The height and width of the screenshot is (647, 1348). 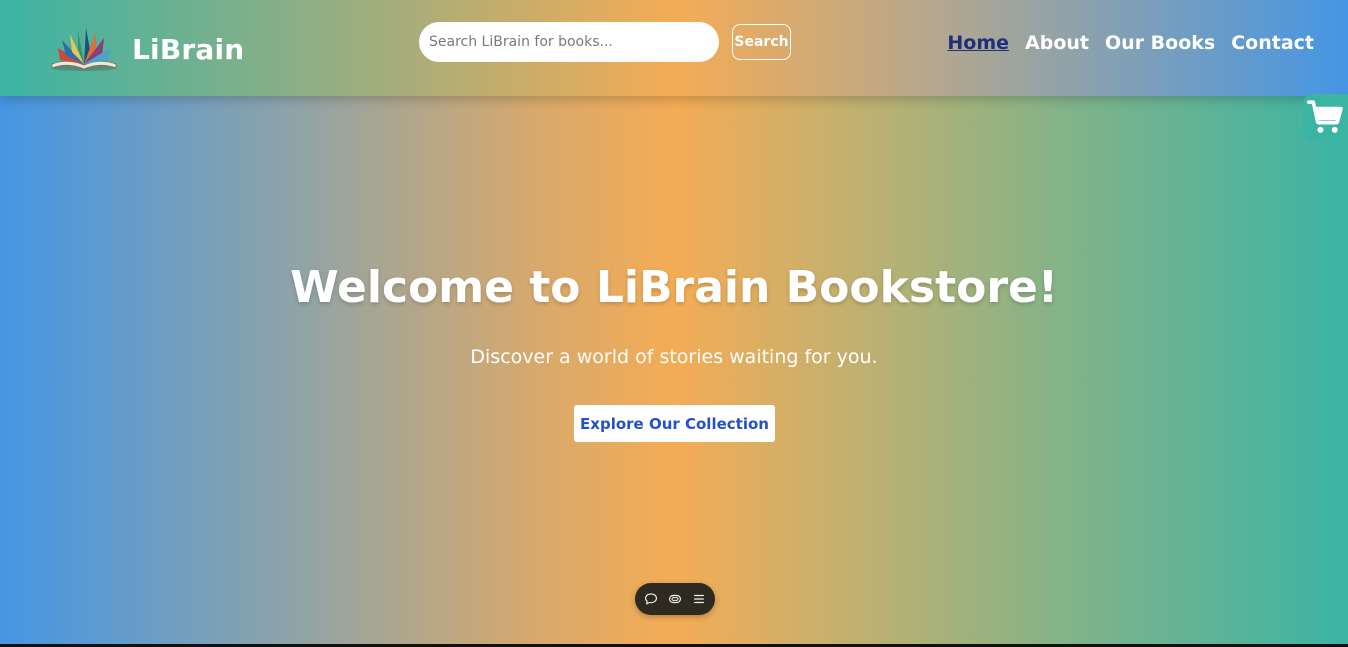 What do you see at coordinates (978, 43) in the screenshot?
I see `nav-link-home: Home` at bounding box center [978, 43].